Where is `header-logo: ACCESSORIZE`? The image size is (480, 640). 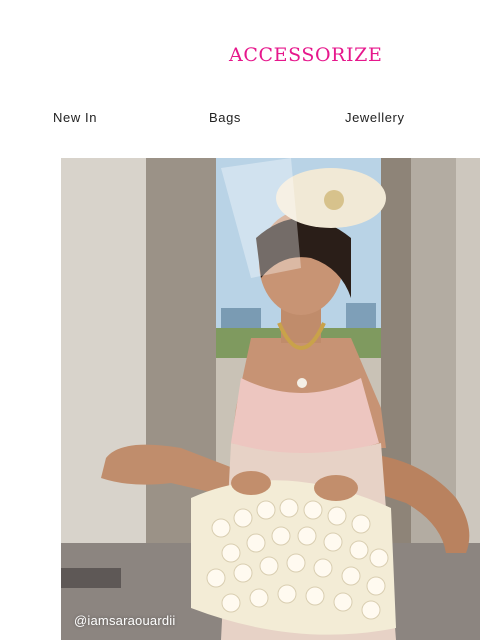 header-logo: ACCESSORIZE is located at coordinates (240, 57).